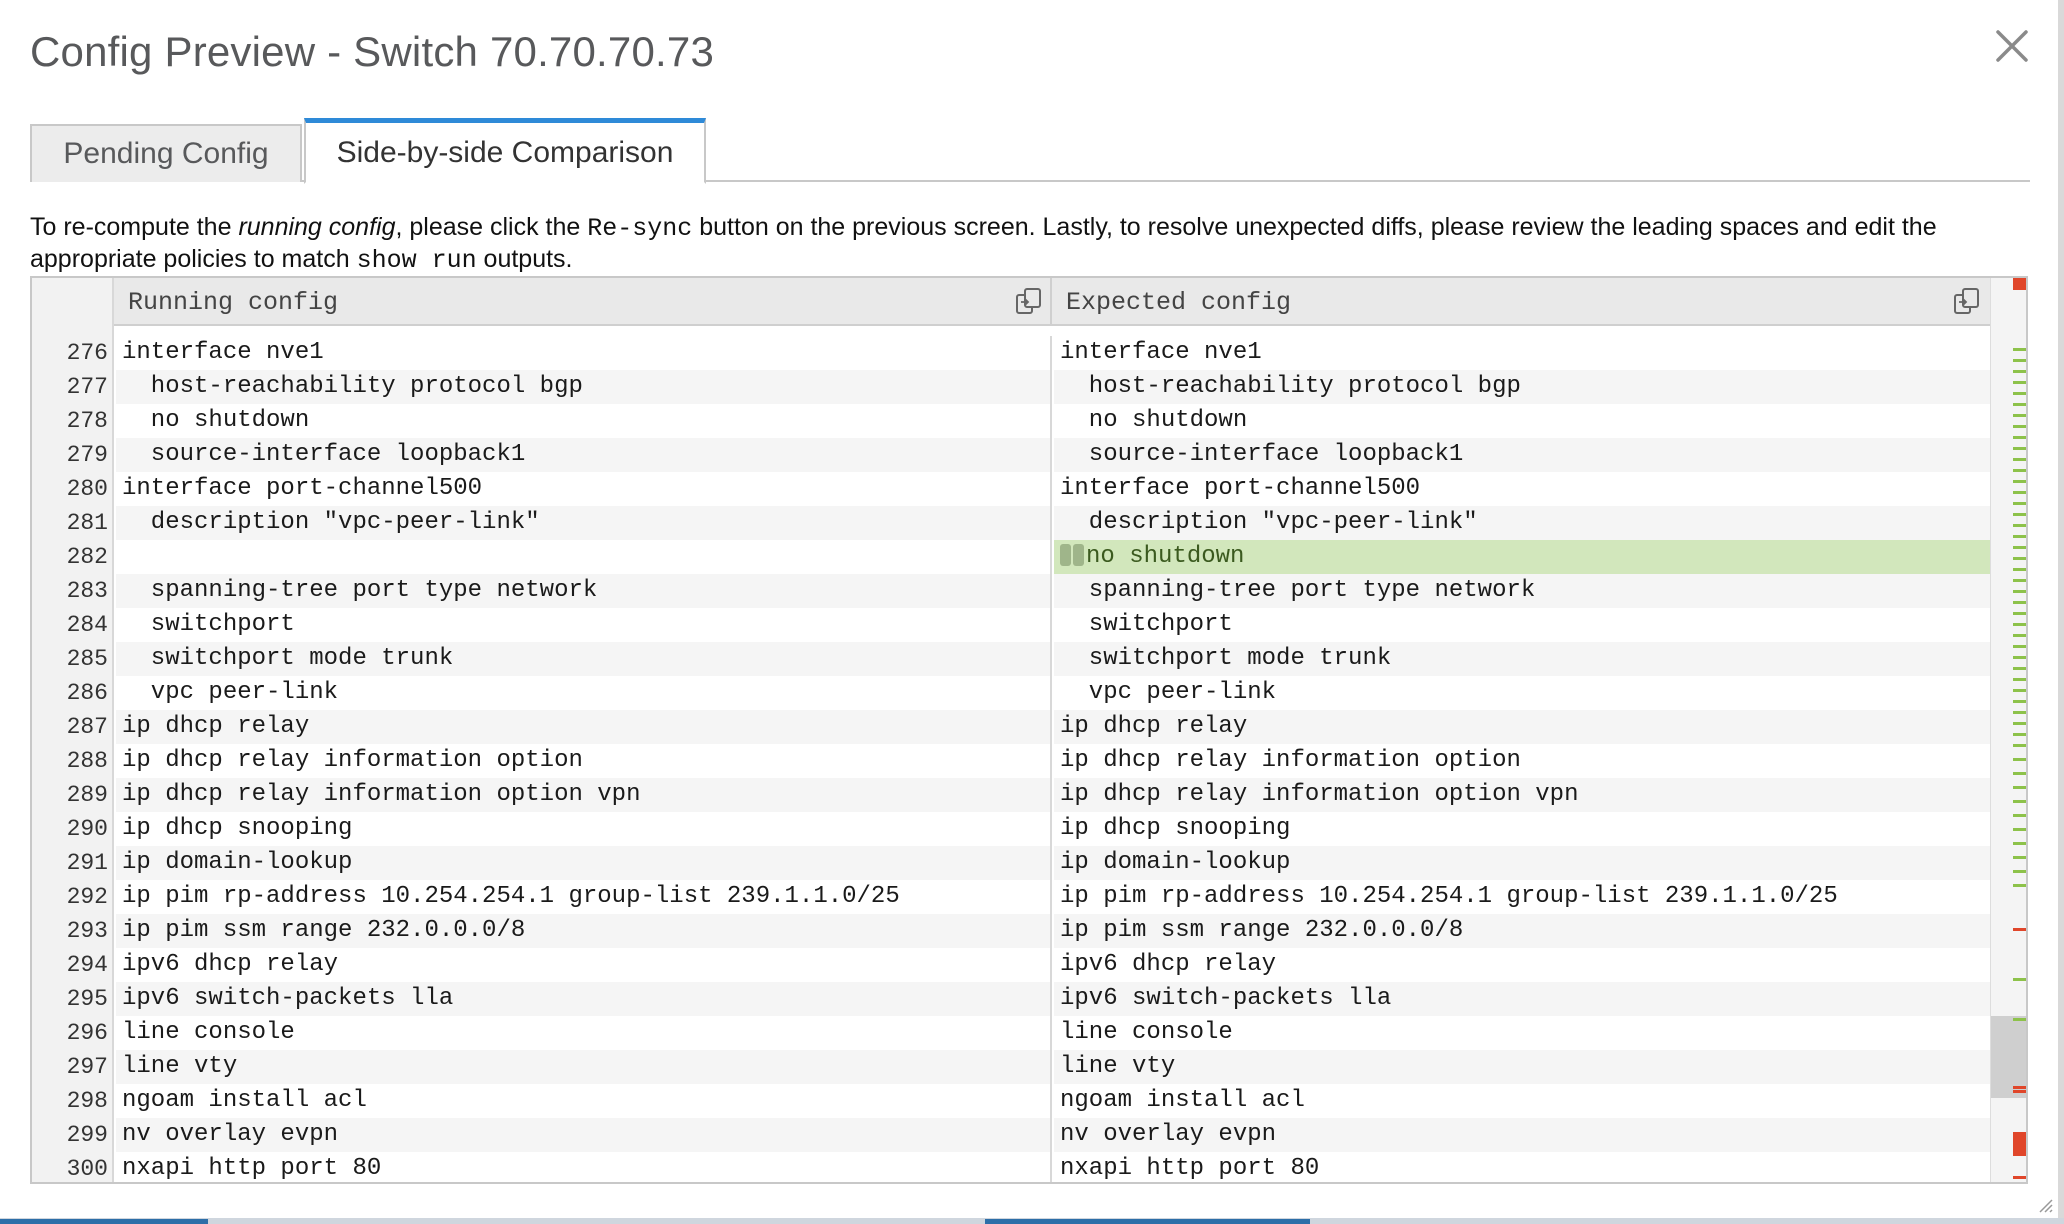 The width and height of the screenshot is (2064, 1224). Describe the element at coordinates (584, 795) in the screenshot. I see `running-config-line: ip dhcp relay information option vpn` at that location.